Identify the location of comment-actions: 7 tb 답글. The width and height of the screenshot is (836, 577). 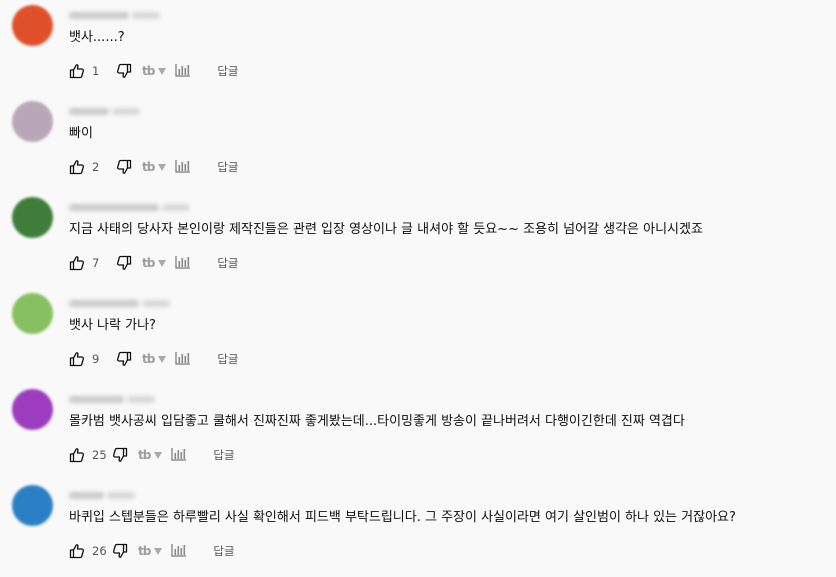
(154, 263).